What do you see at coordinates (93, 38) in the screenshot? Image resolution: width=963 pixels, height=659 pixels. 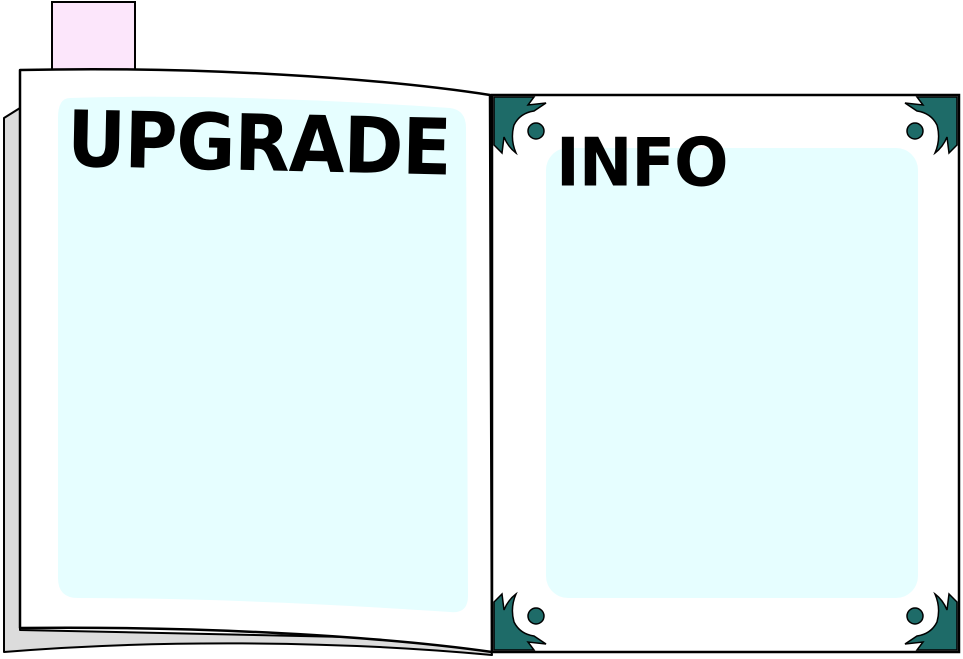 I see `bookmark-tab` at bounding box center [93, 38].